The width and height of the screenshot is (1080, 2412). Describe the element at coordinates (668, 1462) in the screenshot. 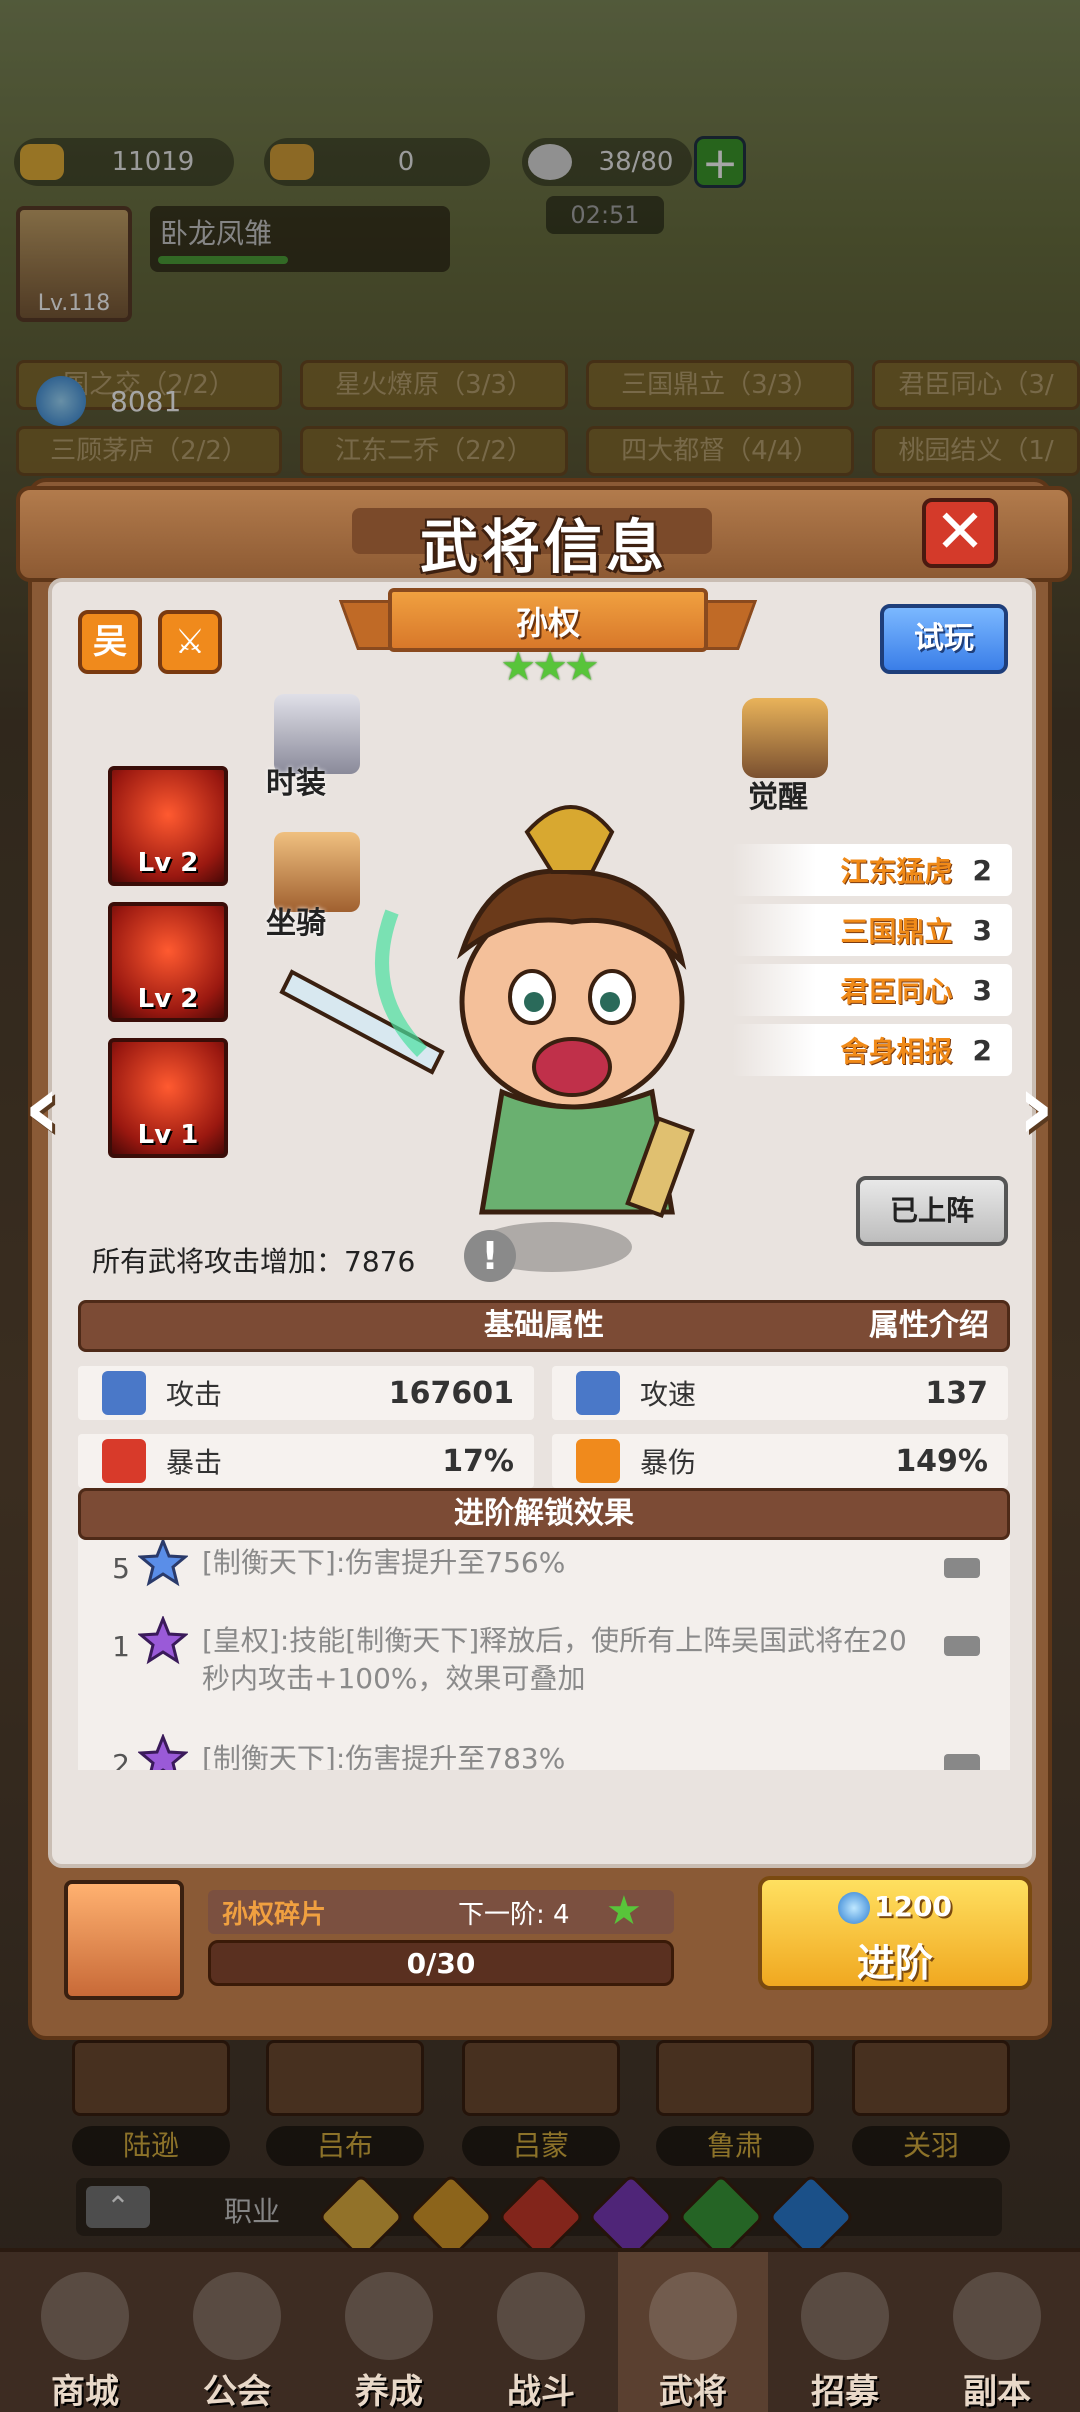

I see `stat-label: 暴伤` at that location.